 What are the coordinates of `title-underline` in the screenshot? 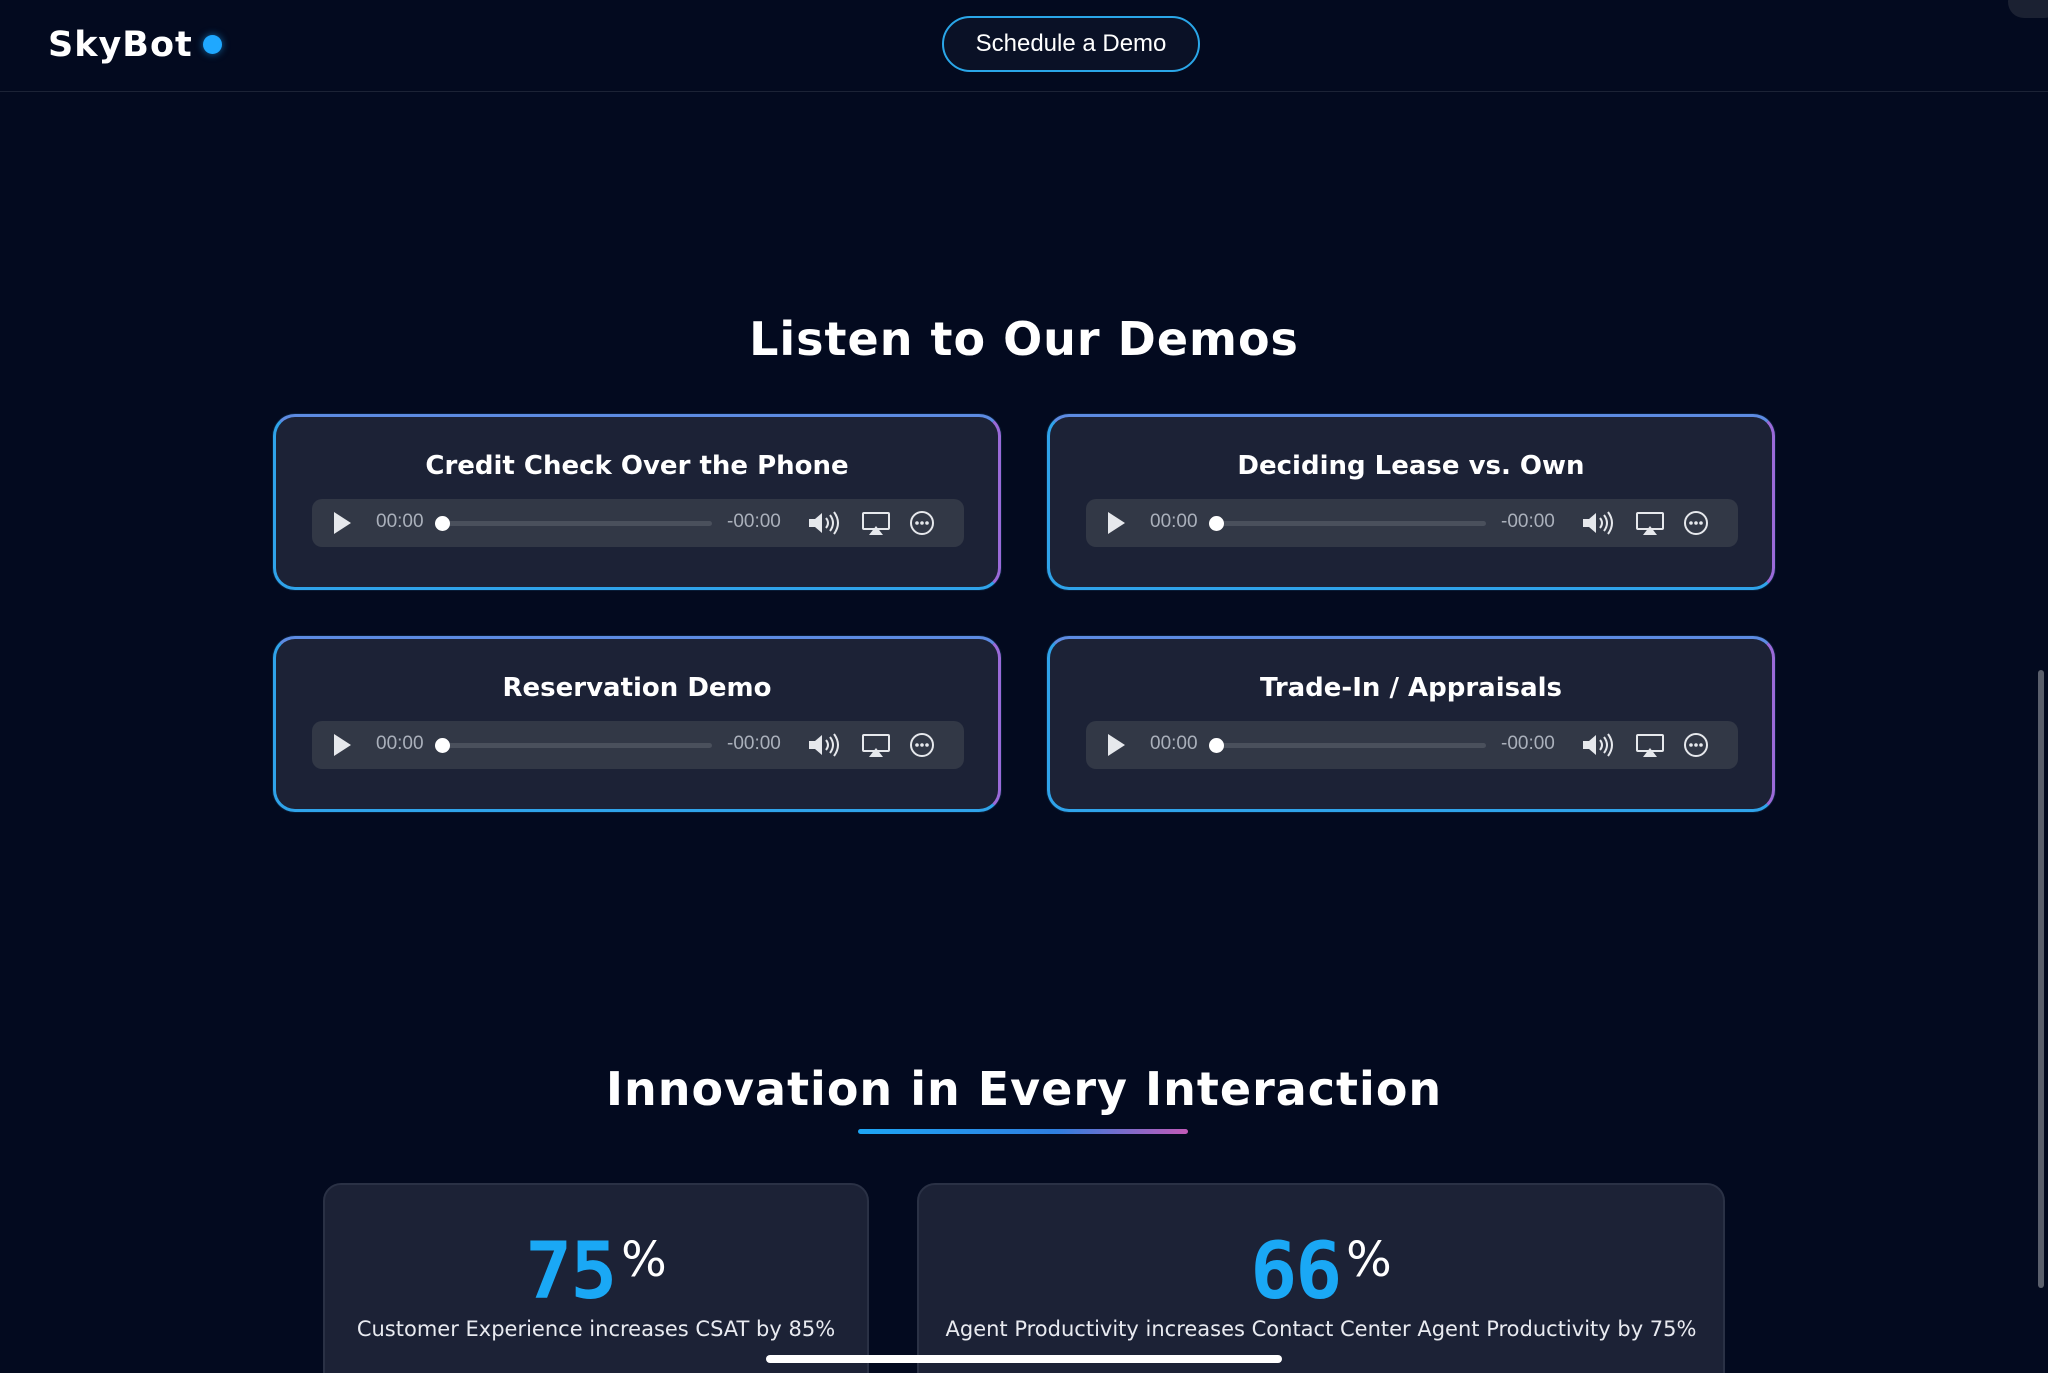 It's located at (1023, 1131).